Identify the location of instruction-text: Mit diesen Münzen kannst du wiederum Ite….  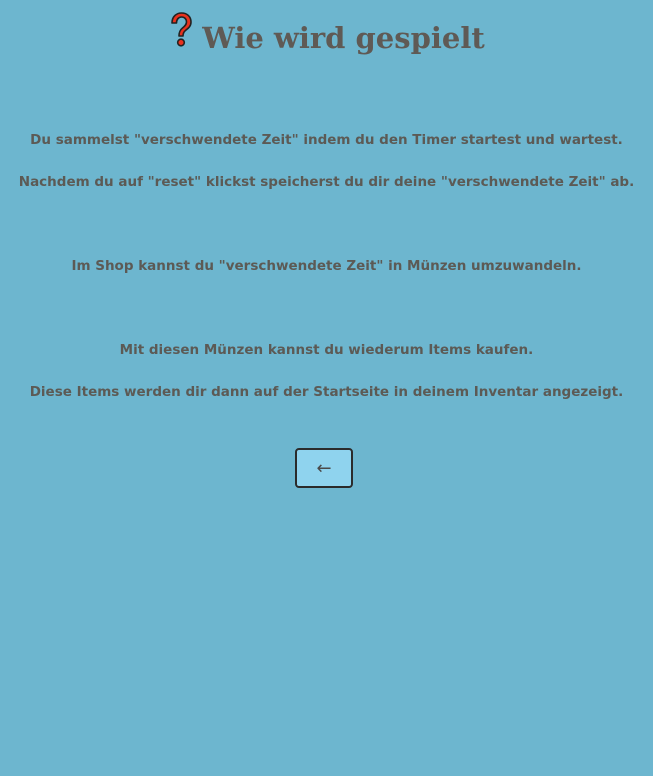
(326, 350).